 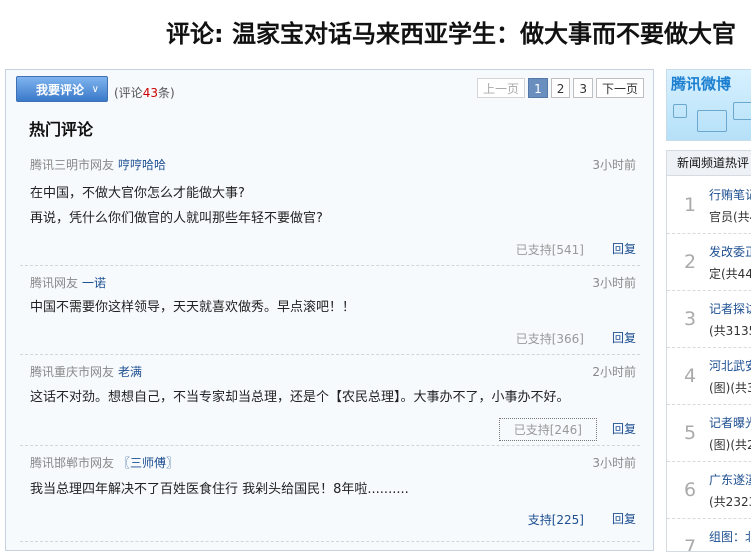 What do you see at coordinates (142, 165) in the screenshot?
I see `comment-username: 哼哼哈哈` at bounding box center [142, 165].